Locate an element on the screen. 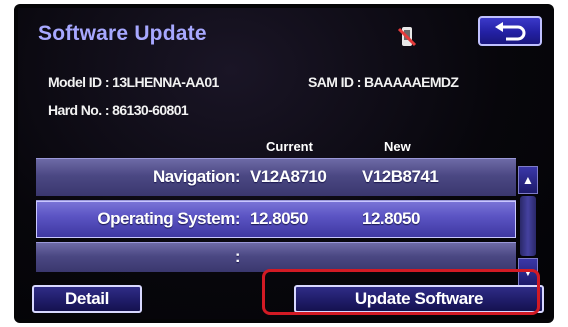 The width and height of the screenshot is (568, 327). return-arrow-icon is located at coordinates (510, 31).